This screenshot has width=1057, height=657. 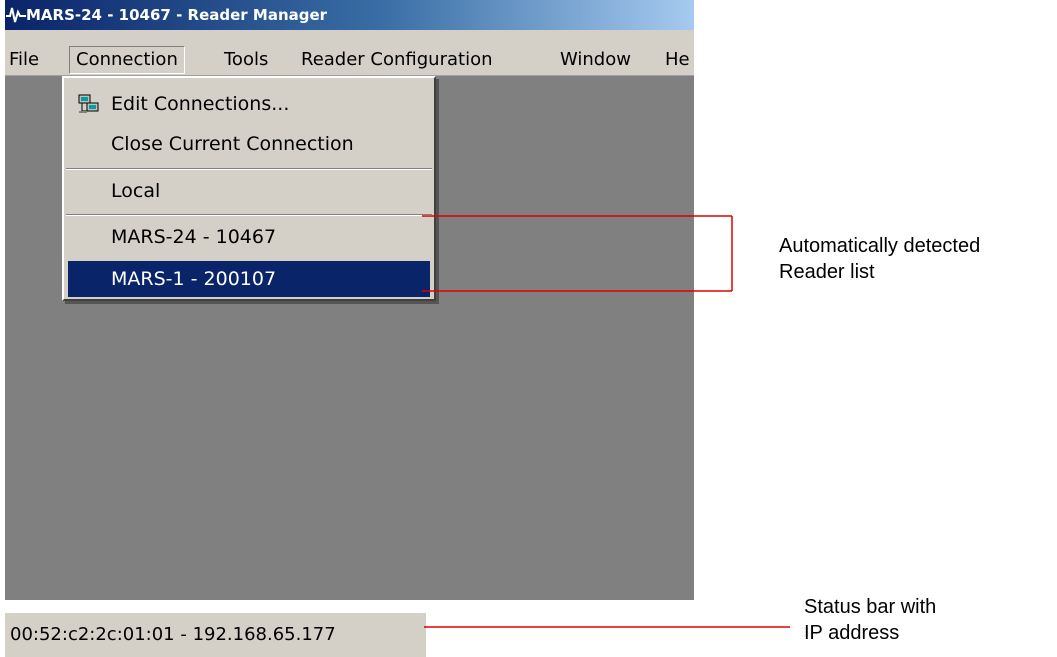 I want to click on close-current-connection-label: Close Current Connection, so click(x=232, y=144).